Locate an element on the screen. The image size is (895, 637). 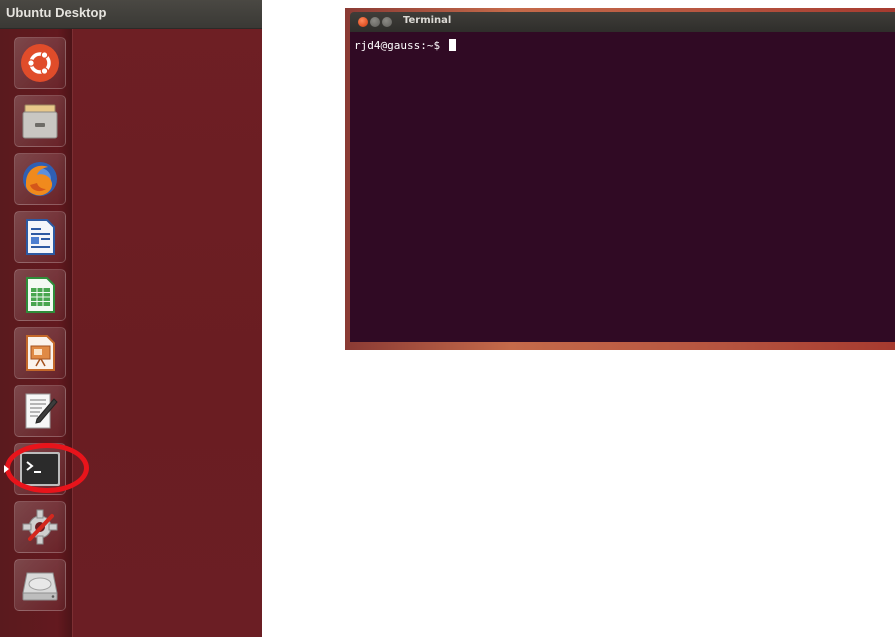
launcher is located at coordinates (36, 333).